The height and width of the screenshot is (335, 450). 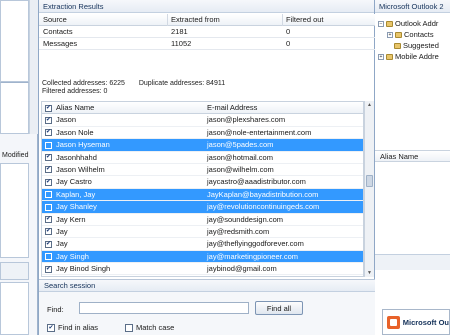 What do you see at coordinates (195, 20) in the screenshot?
I see `col-extracted-from: Extracted from` at bounding box center [195, 20].